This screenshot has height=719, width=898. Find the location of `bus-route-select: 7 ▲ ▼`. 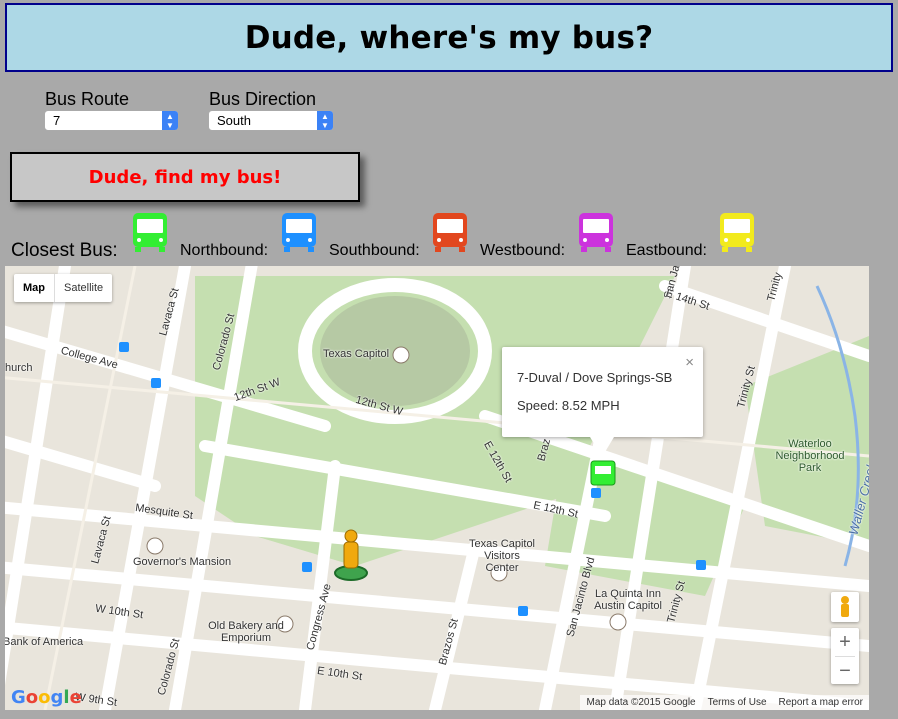

bus-route-select: 7 ▲ ▼ is located at coordinates (111, 120).